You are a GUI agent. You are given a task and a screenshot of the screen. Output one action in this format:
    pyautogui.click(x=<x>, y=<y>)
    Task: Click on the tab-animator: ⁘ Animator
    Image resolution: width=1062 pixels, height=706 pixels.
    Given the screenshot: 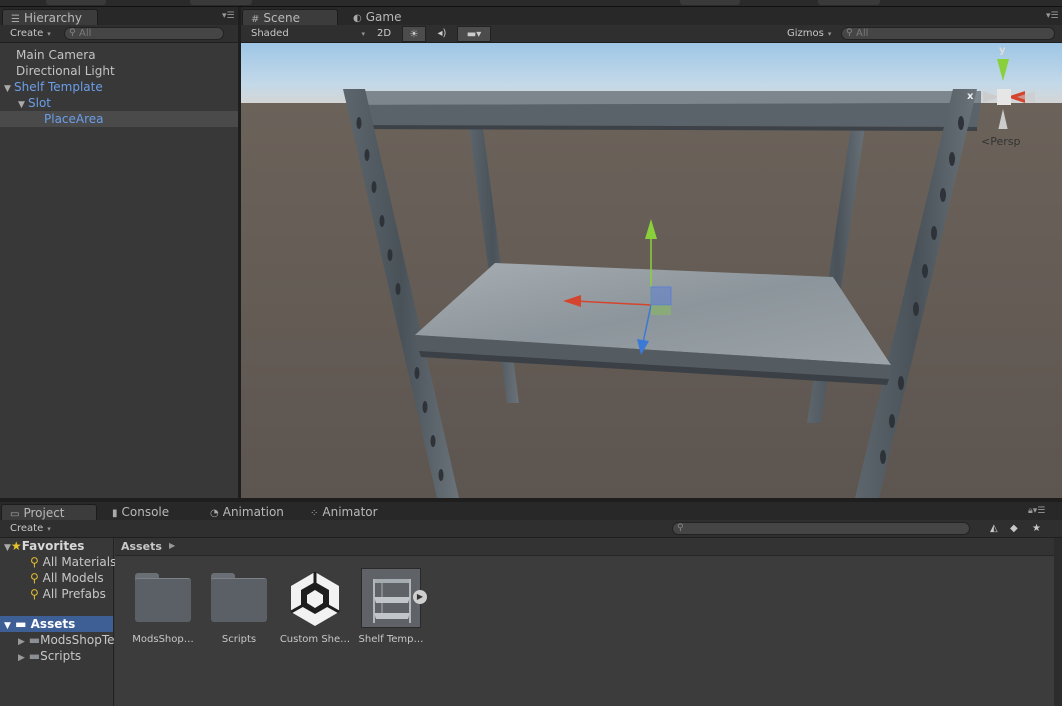 What is the action you would take?
    pyautogui.click(x=344, y=512)
    